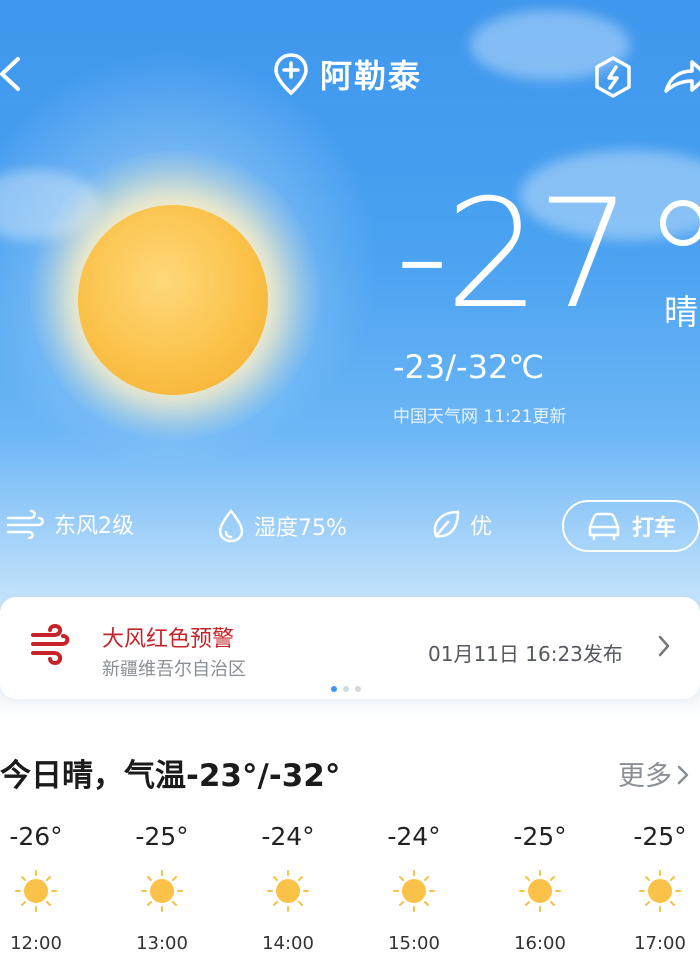  I want to click on more-link: 更多, so click(655, 773).